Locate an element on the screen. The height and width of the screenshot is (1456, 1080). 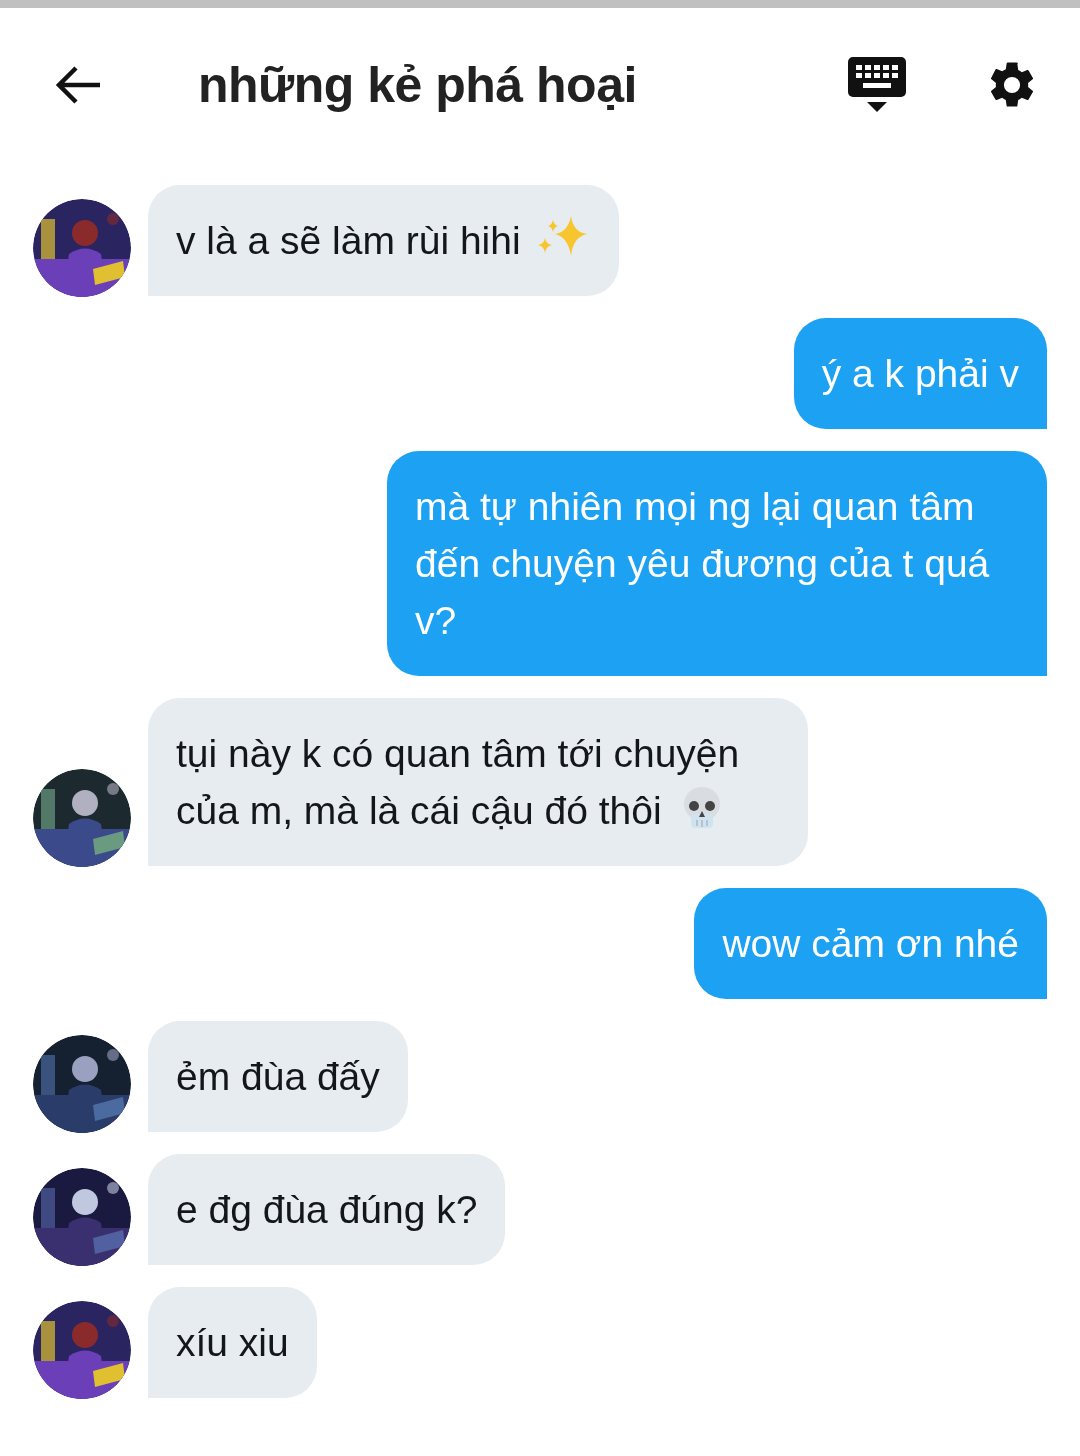
received-message: xíu xiu is located at coordinates (232, 1342).